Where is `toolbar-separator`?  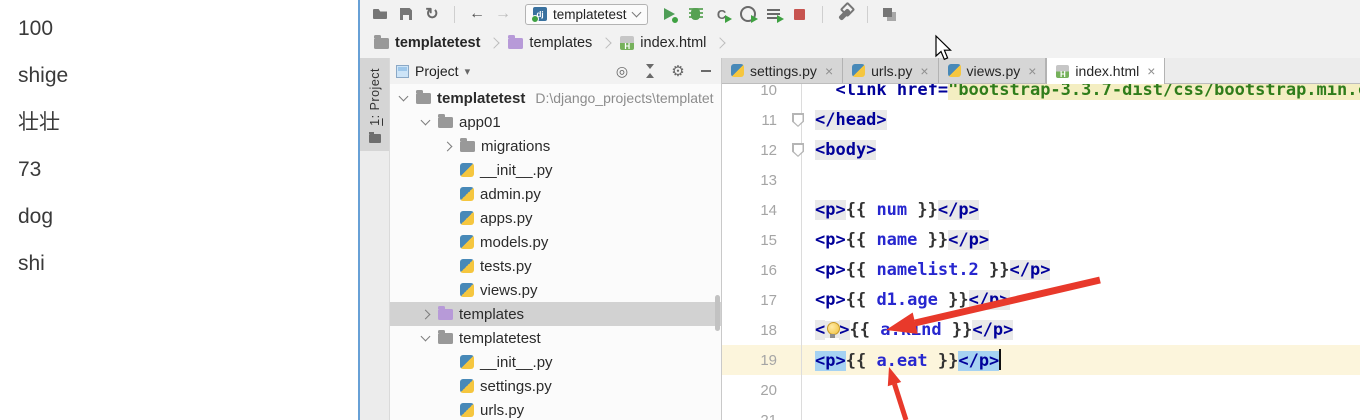
toolbar-separator is located at coordinates (454, 14).